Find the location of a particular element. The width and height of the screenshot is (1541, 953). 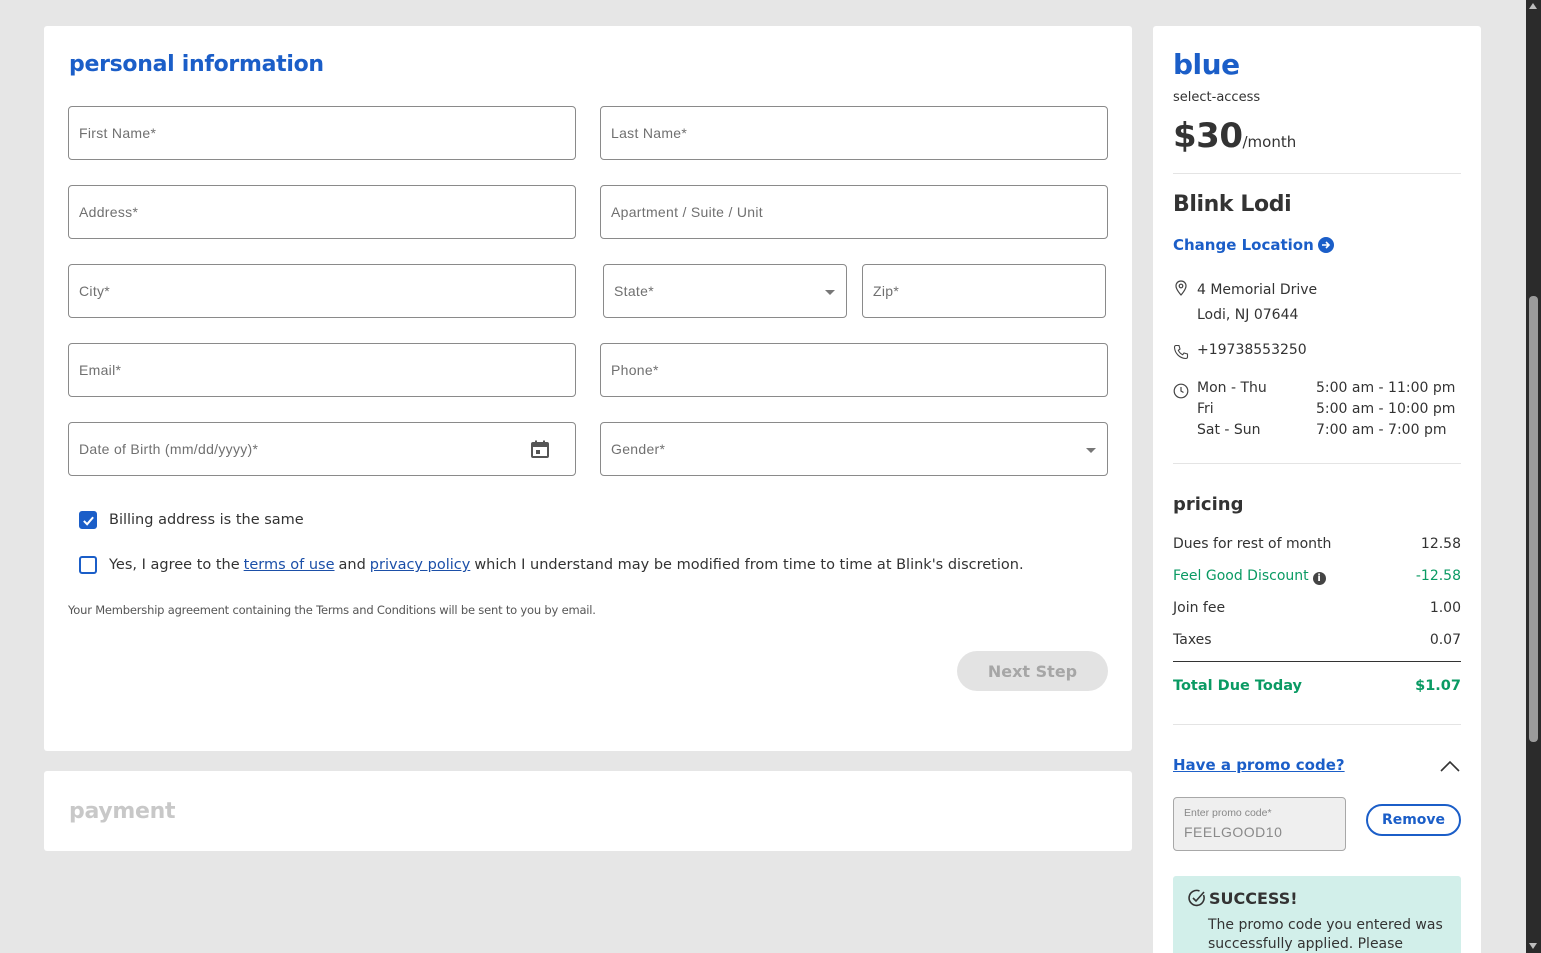

city-placeholder: City* is located at coordinates (95, 291).